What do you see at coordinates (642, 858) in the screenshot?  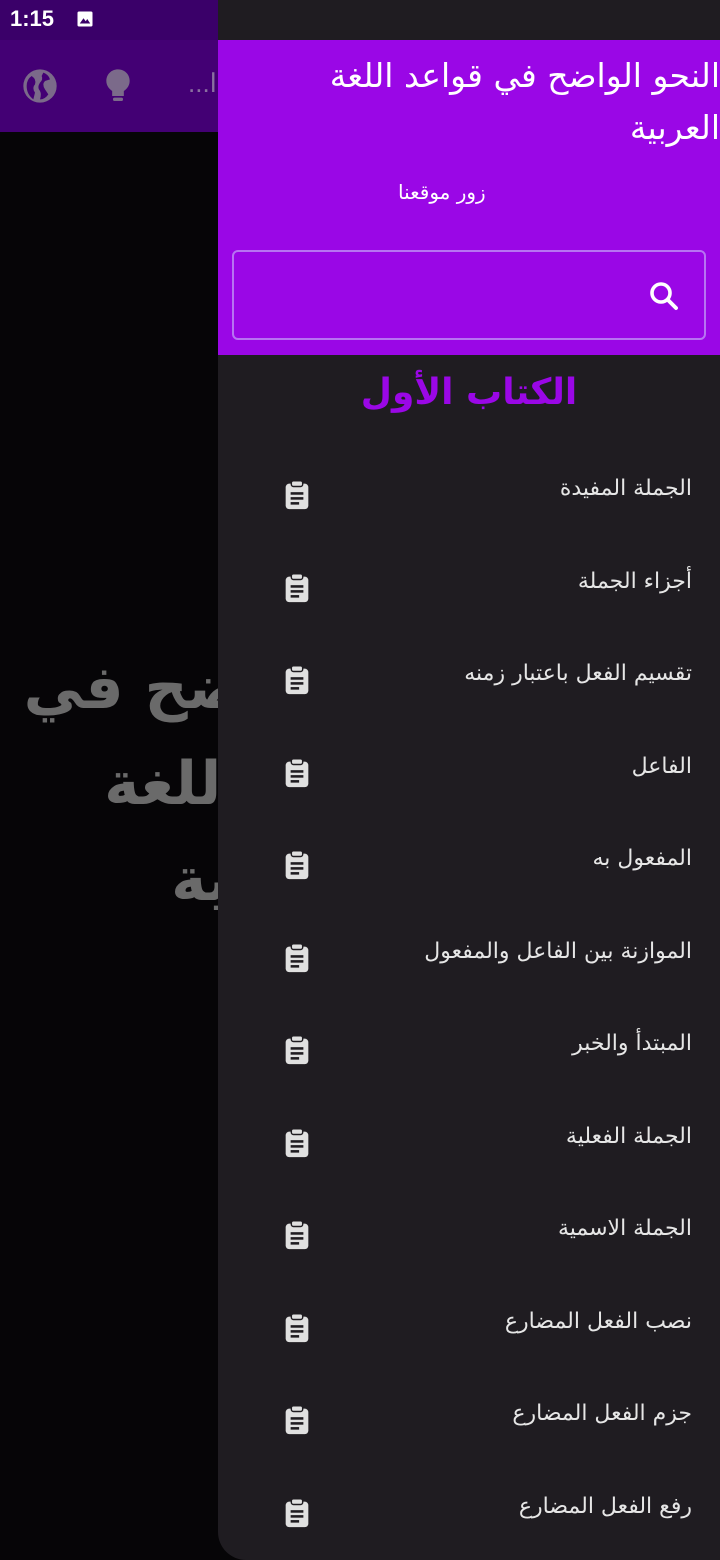 I see `menu-item-label: المفعول به` at bounding box center [642, 858].